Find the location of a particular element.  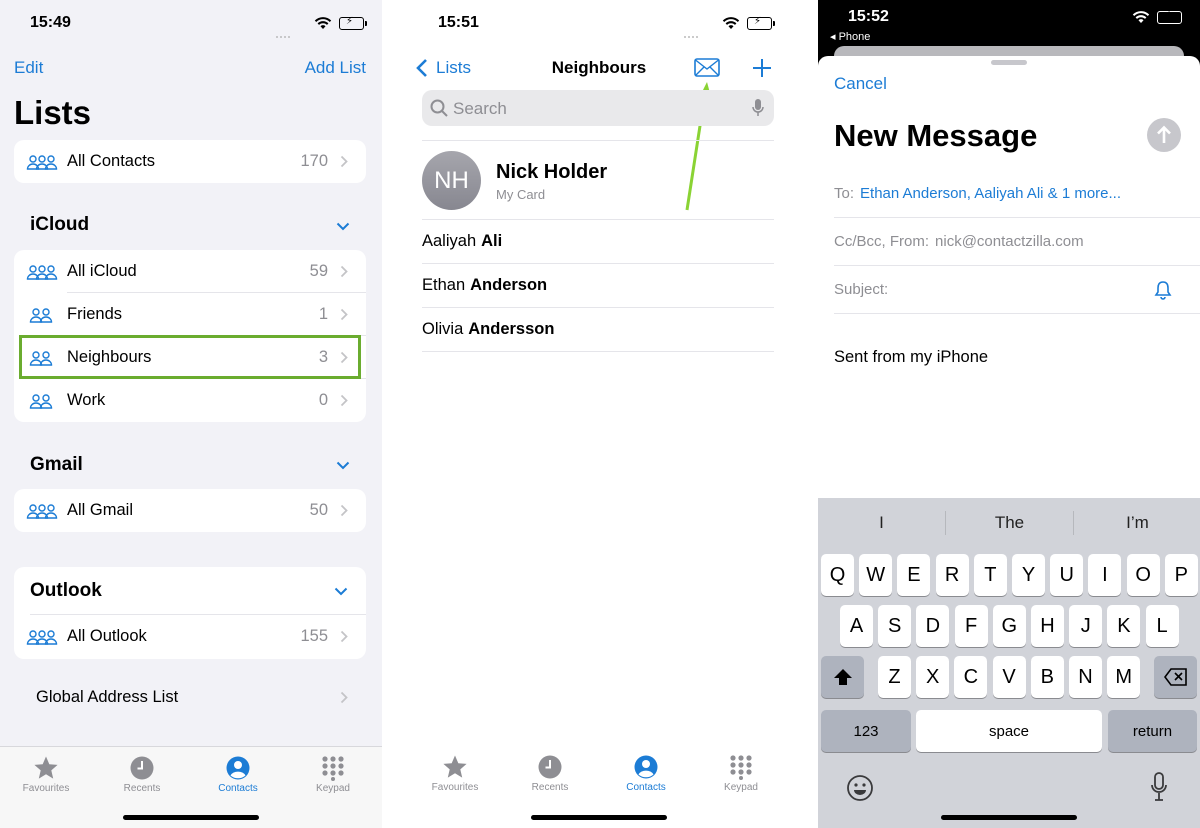

subject-label: Subject: is located at coordinates (861, 289).